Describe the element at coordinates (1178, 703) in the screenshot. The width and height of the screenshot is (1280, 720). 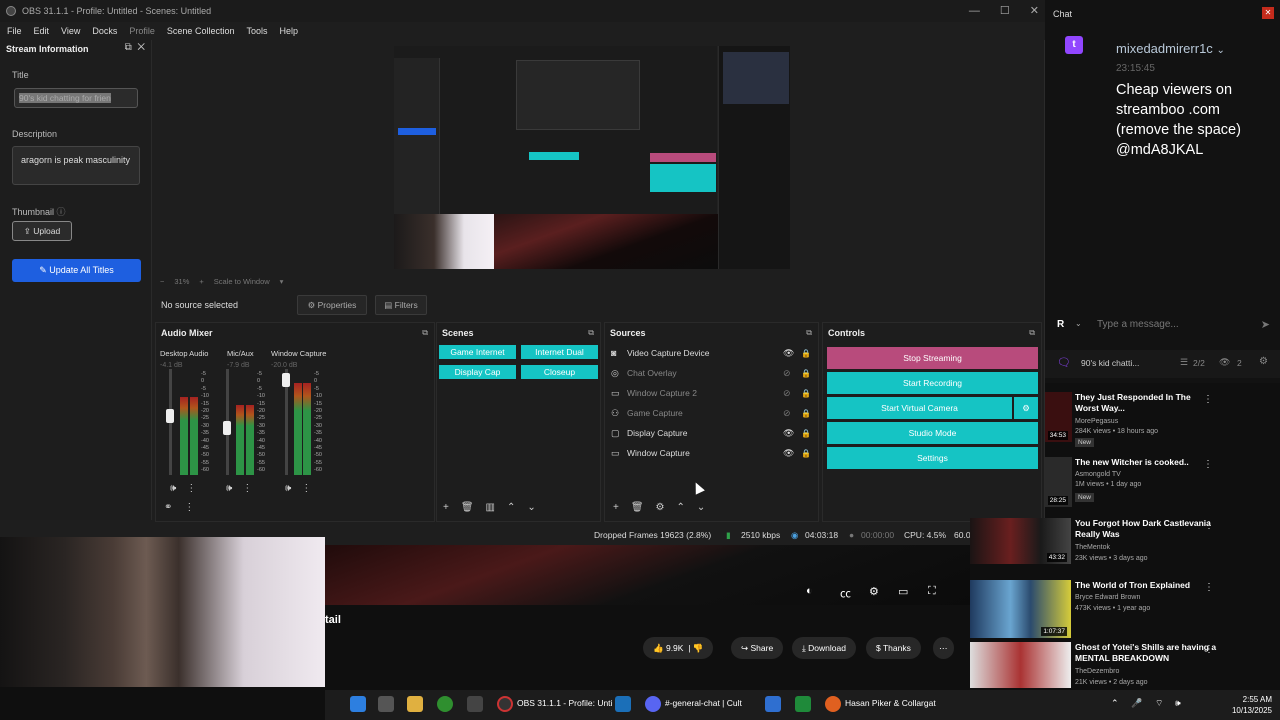
I see `volume-icon: 🕪` at that location.